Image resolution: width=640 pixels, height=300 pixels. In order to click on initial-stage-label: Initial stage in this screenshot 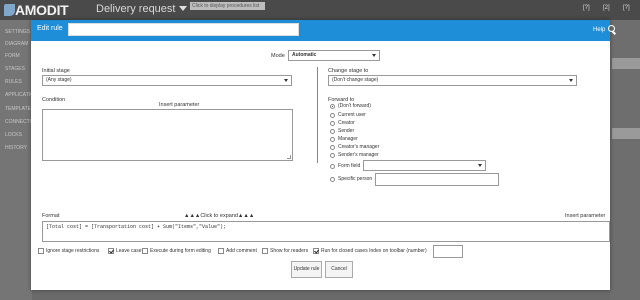, I will do `click(56, 71)`.